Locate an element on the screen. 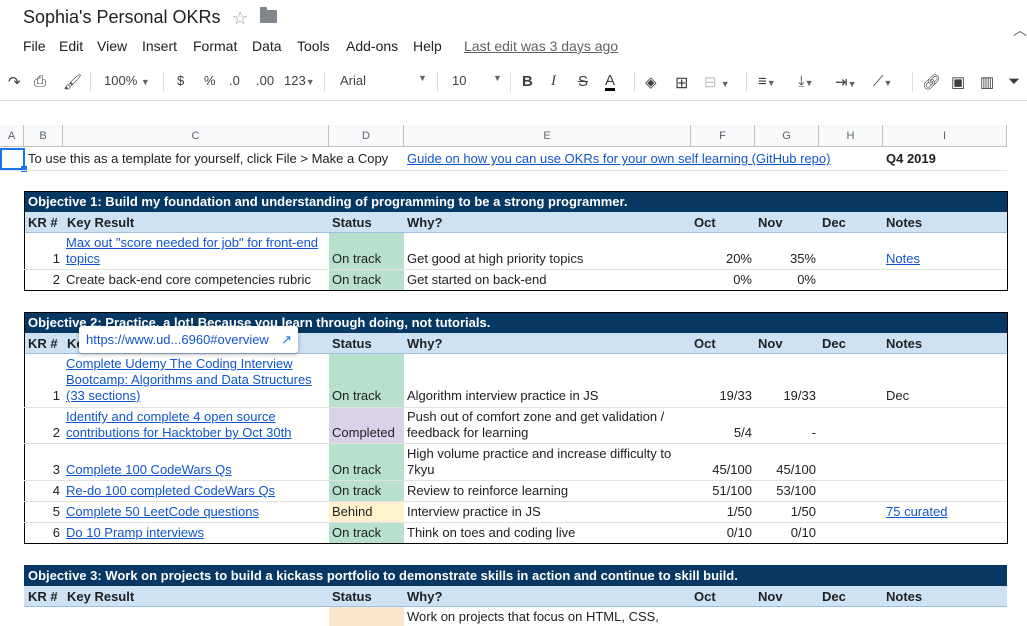 Image resolution: width=1027 pixels, height=626 pixels. column-header-a: A is located at coordinates (12, 136).